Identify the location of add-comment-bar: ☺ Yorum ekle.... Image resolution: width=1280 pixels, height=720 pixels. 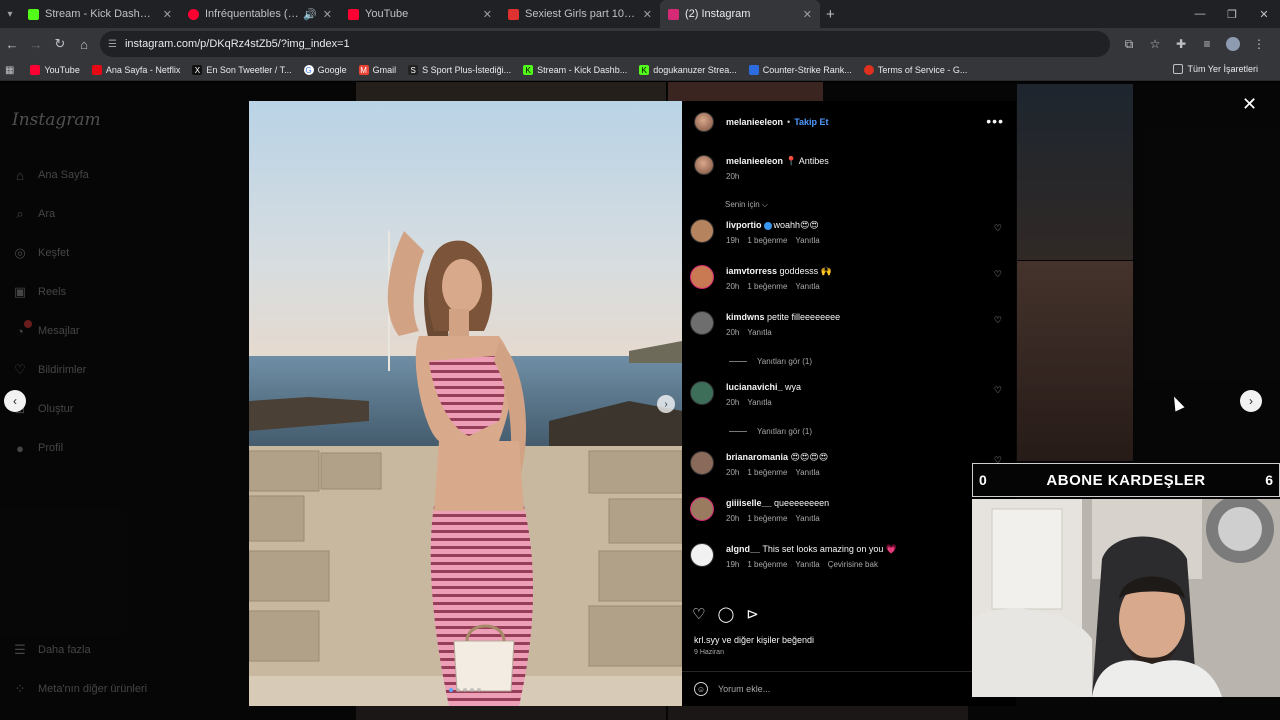
(849, 688).